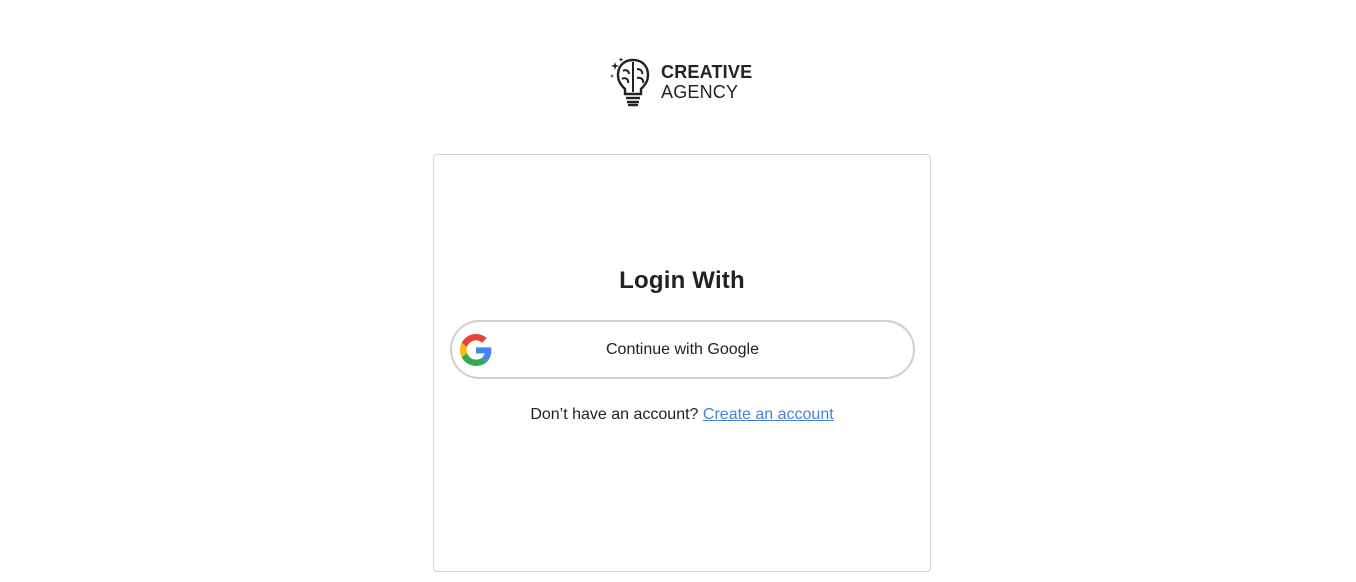 The width and height of the screenshot is (1356, 582). What do you see at coordinates (700, 92) in the screenshot?
I see `brand-name-line2: AGENCY` at bounding box center [700, 92].